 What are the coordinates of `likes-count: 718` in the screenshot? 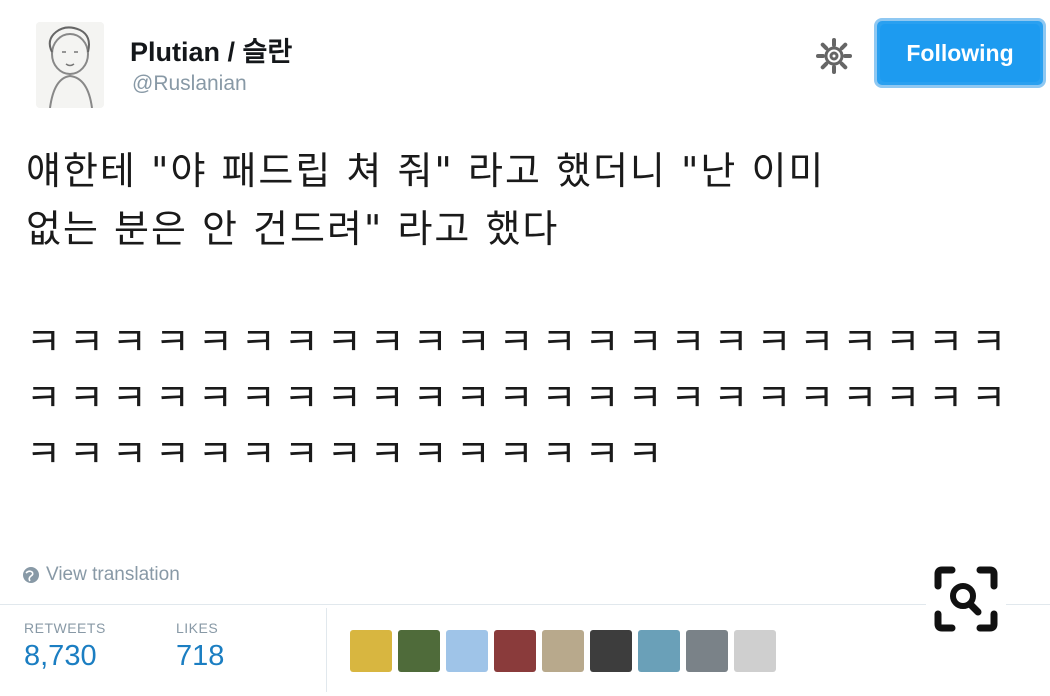 It's located at (200, 656).